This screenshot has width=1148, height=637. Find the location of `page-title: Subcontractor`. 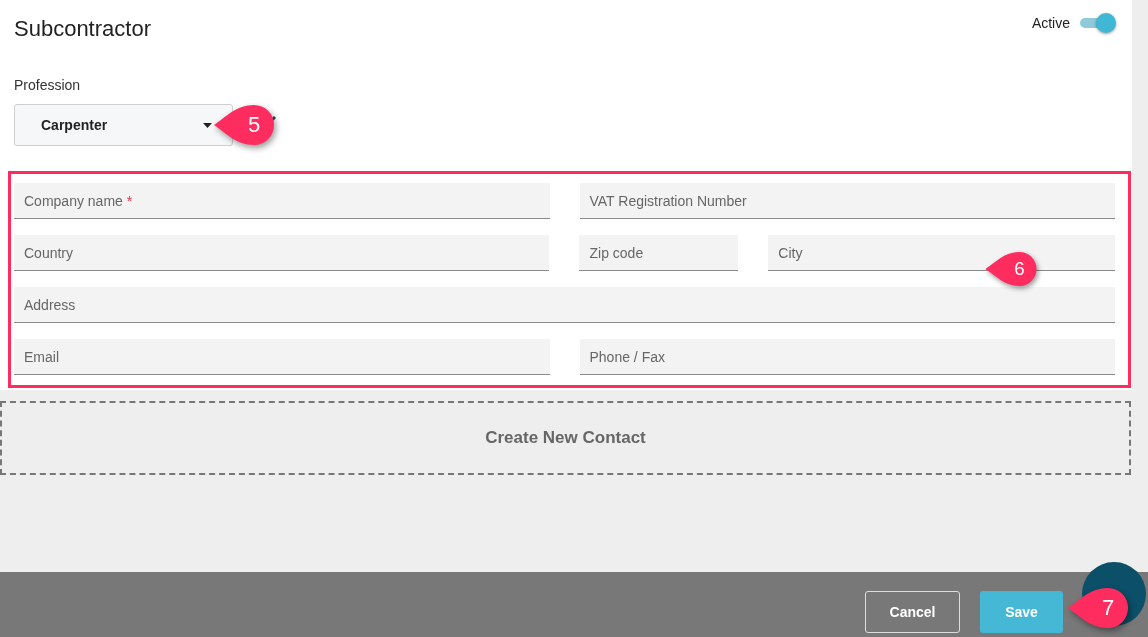

page-title: Subcontractor is located at coordinates (82, 29).